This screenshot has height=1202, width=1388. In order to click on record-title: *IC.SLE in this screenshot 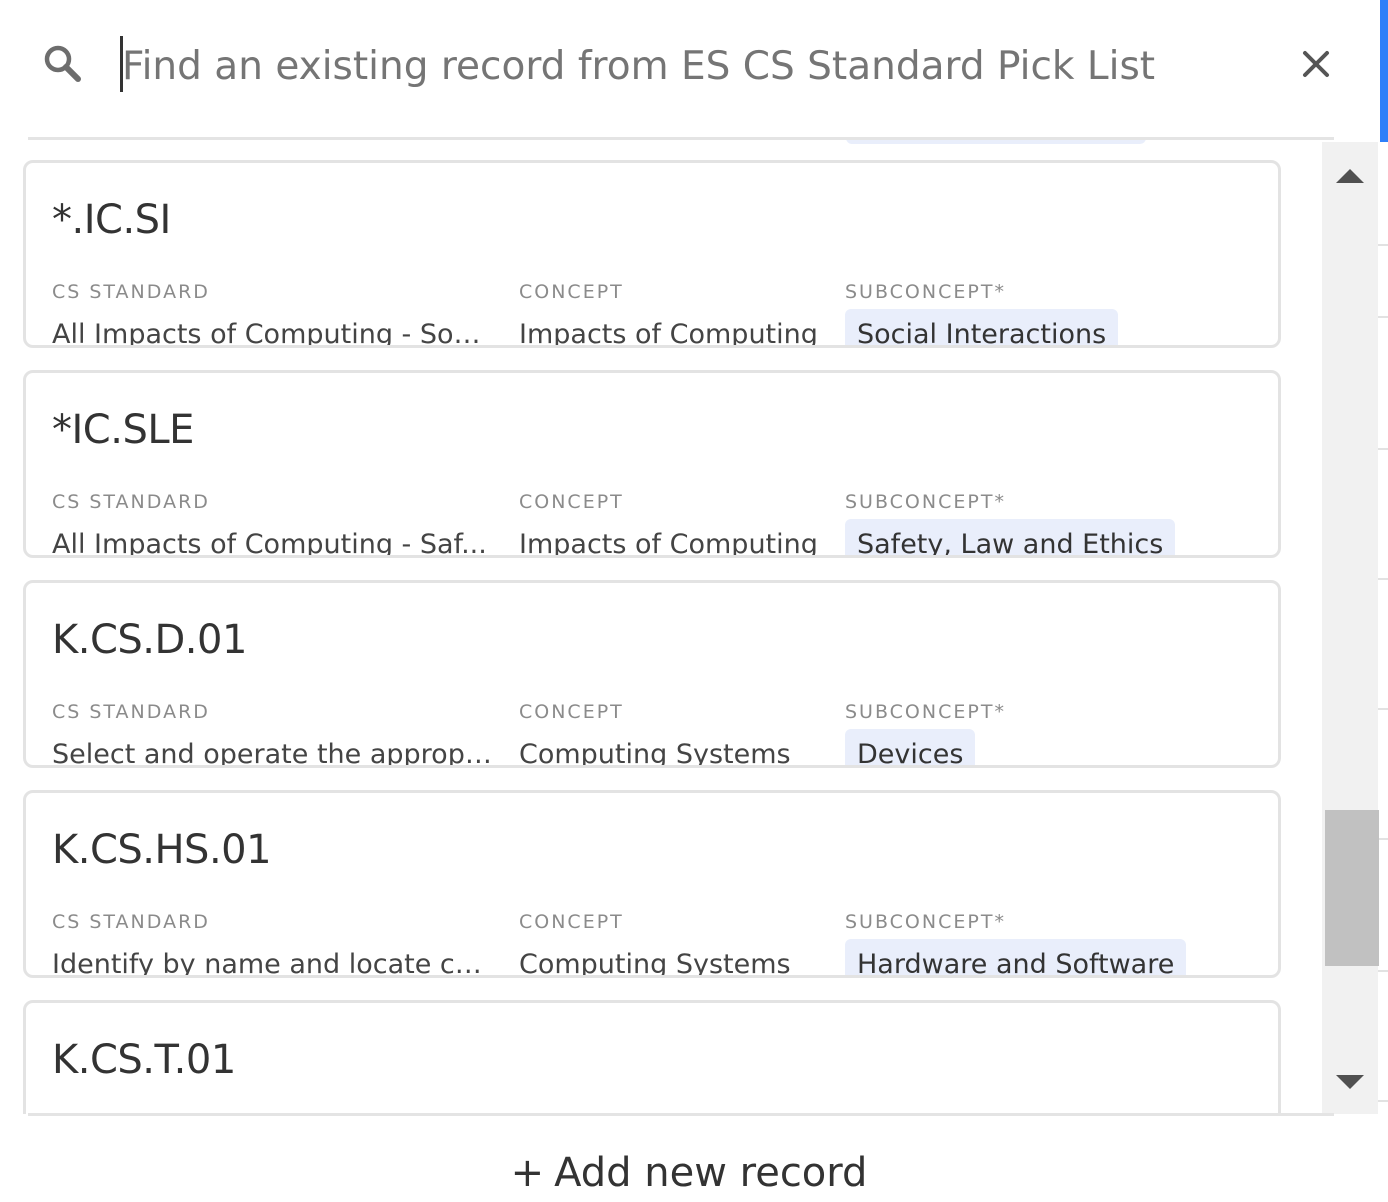, I will do `click(123, 430)`.